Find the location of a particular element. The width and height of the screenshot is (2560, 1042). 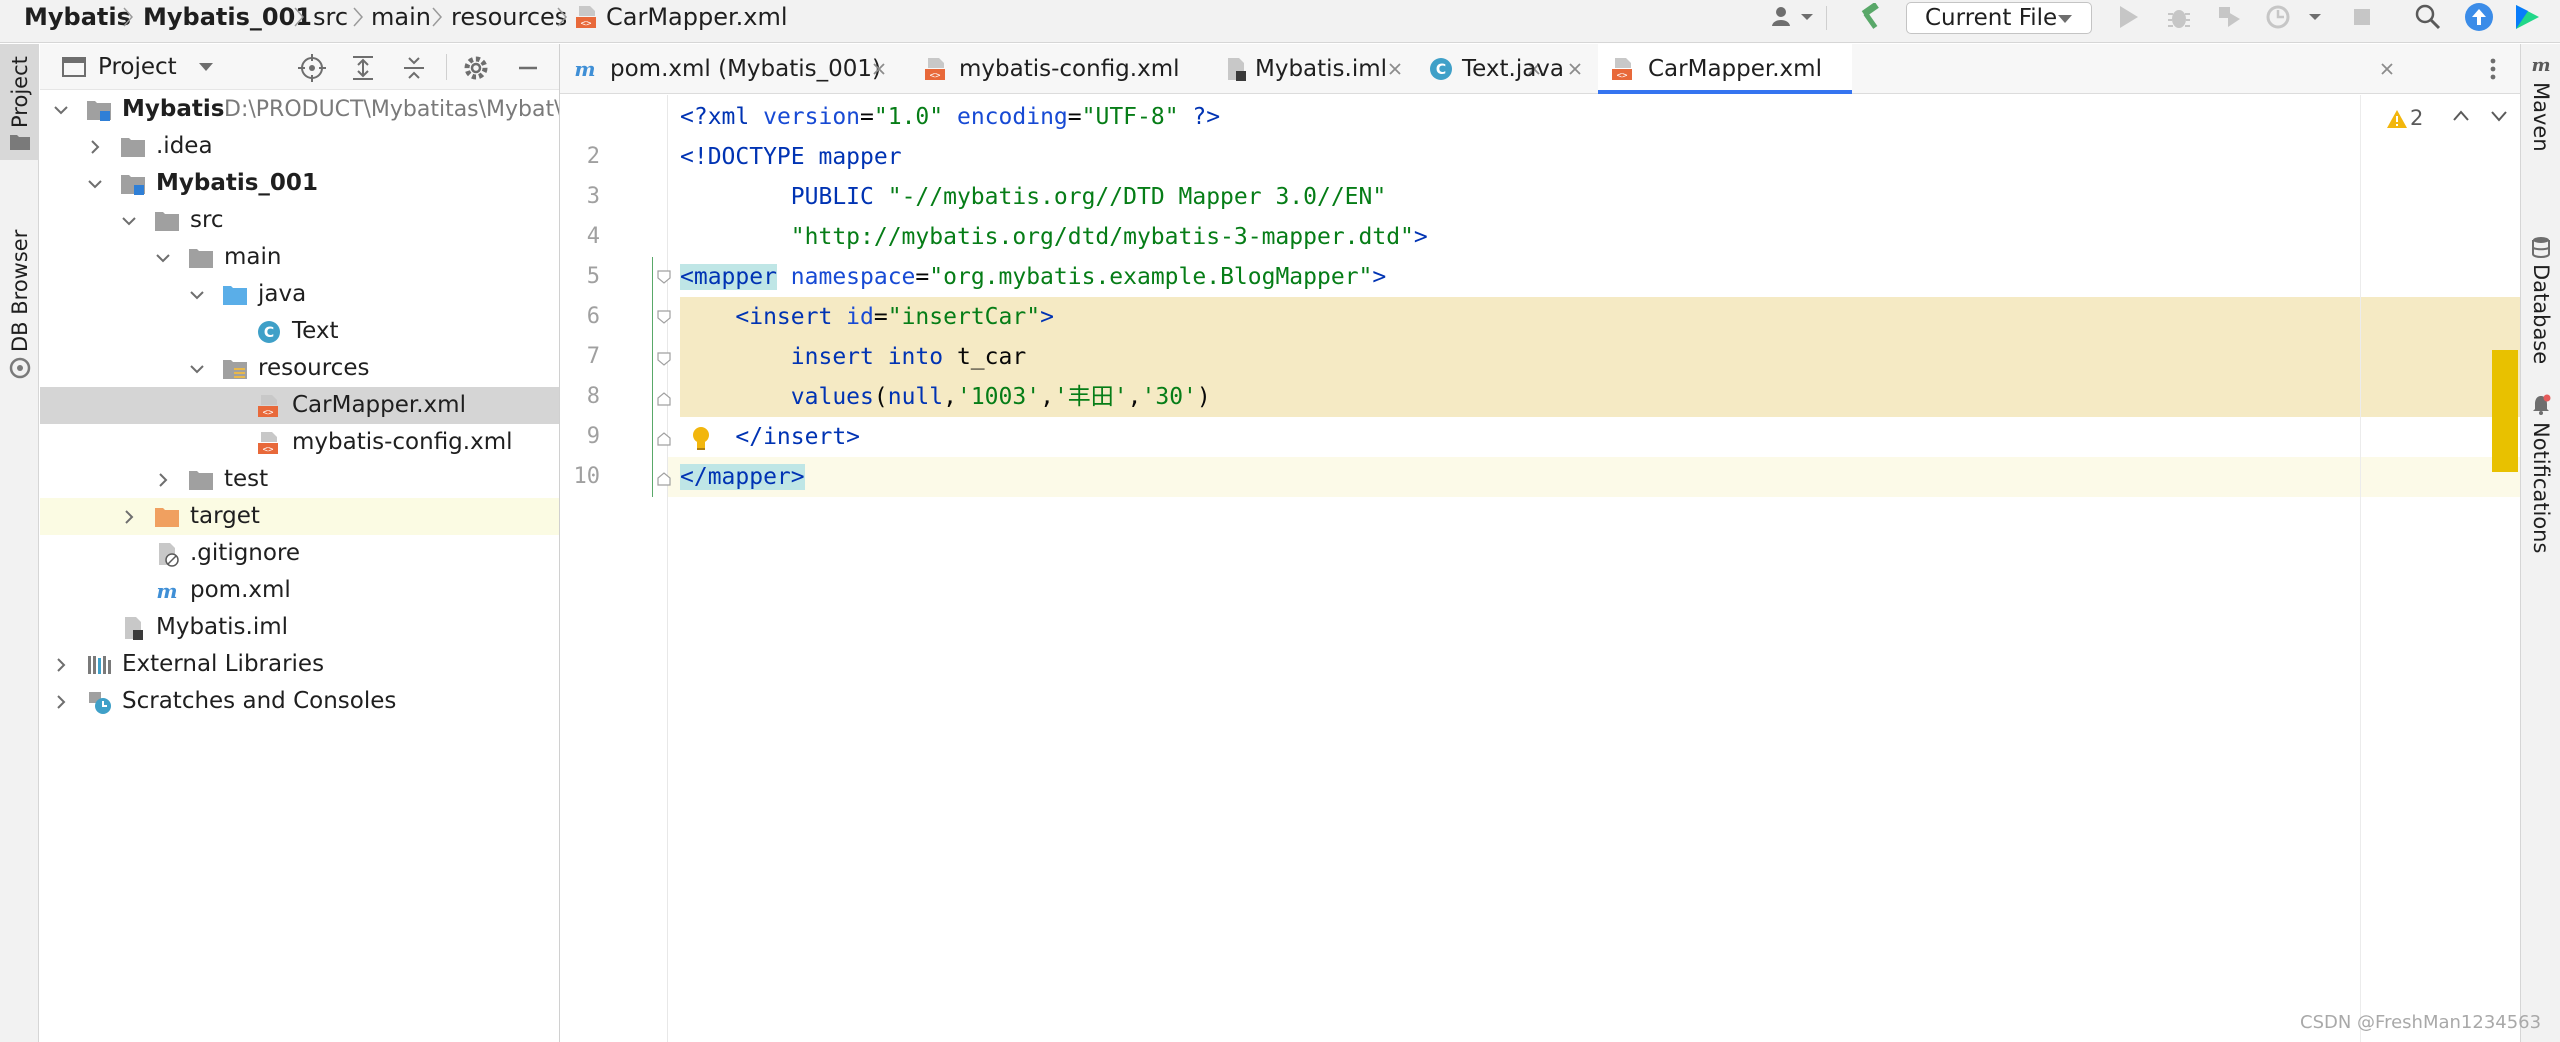

jetbrains-logo-icon is located at coordinates (2527, 17).